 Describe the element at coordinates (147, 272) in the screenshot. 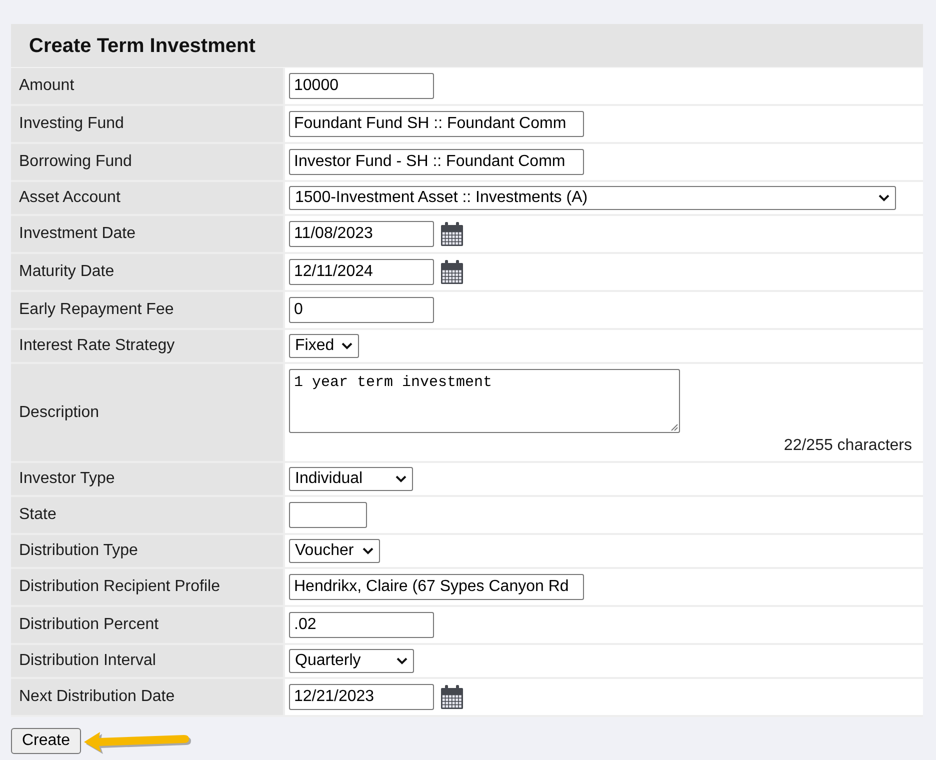

I see `field-label: Maturity Date` at that location.